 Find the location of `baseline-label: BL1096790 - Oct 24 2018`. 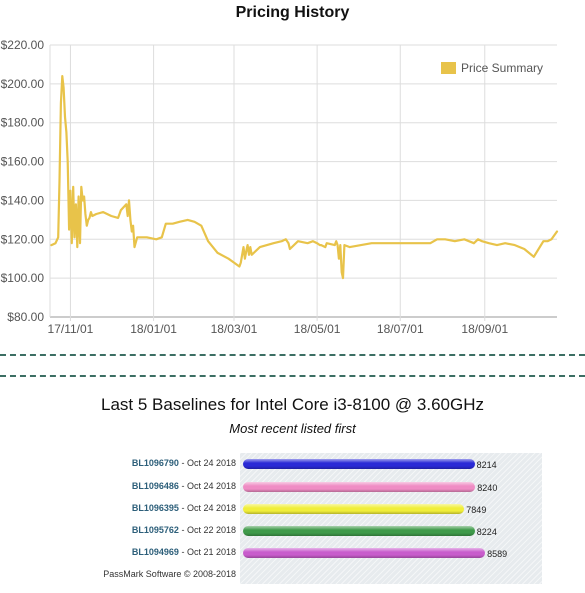

baseline-label: BL1096790 - Oct 24 2018 is located at coordinates (184, 463).